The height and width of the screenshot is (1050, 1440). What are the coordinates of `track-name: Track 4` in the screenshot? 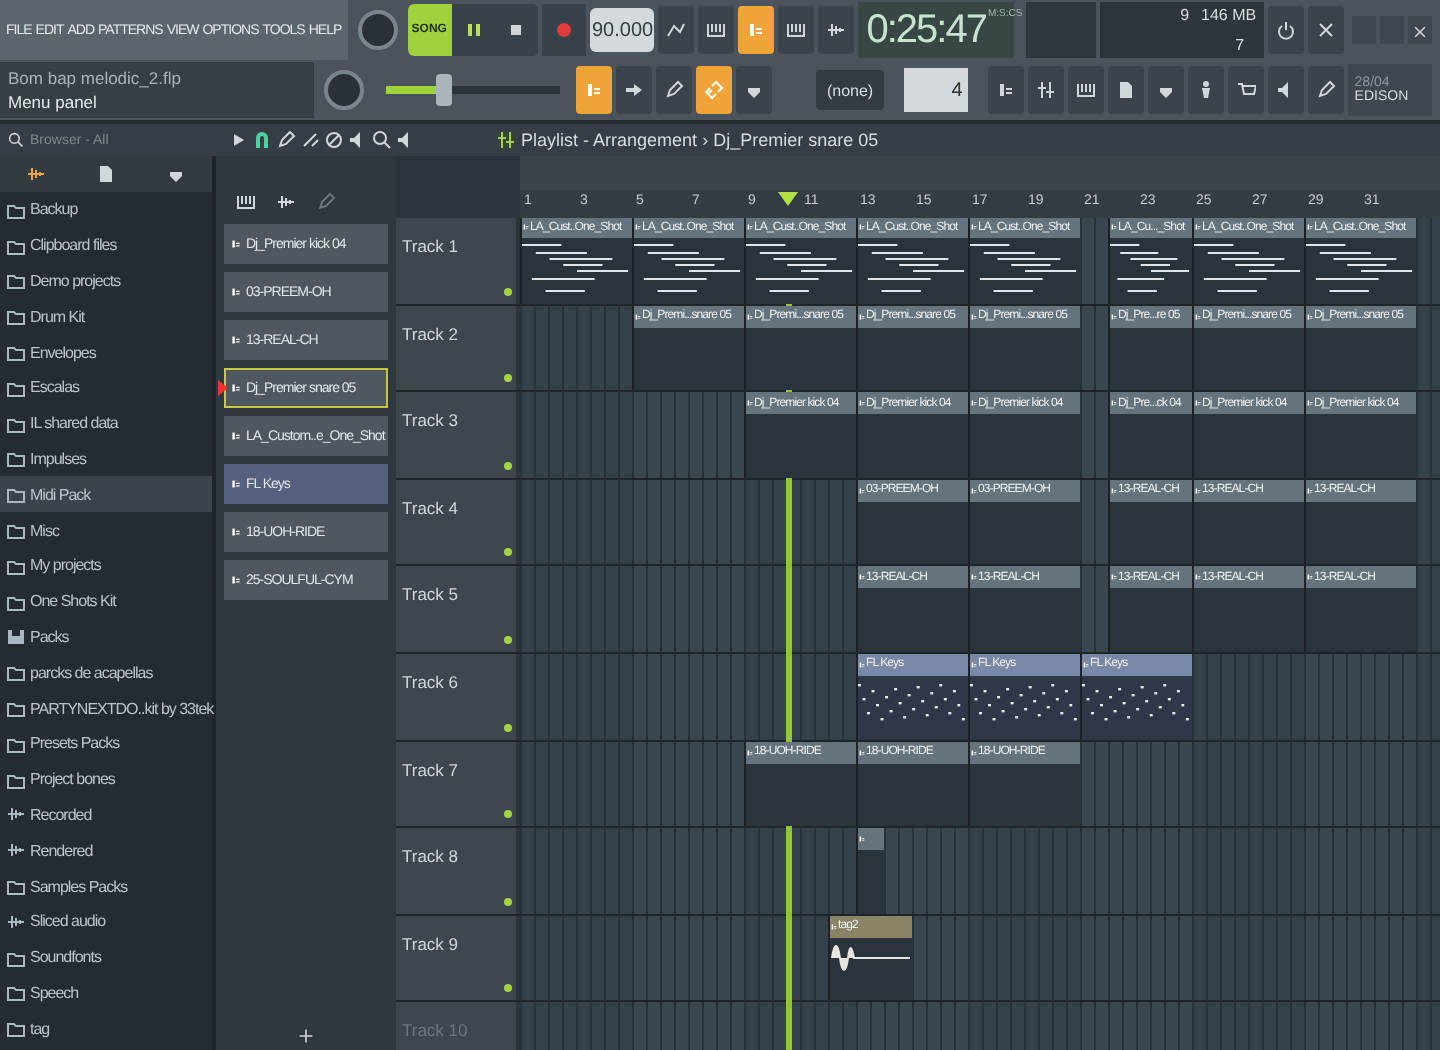 It's located at (430, 507).